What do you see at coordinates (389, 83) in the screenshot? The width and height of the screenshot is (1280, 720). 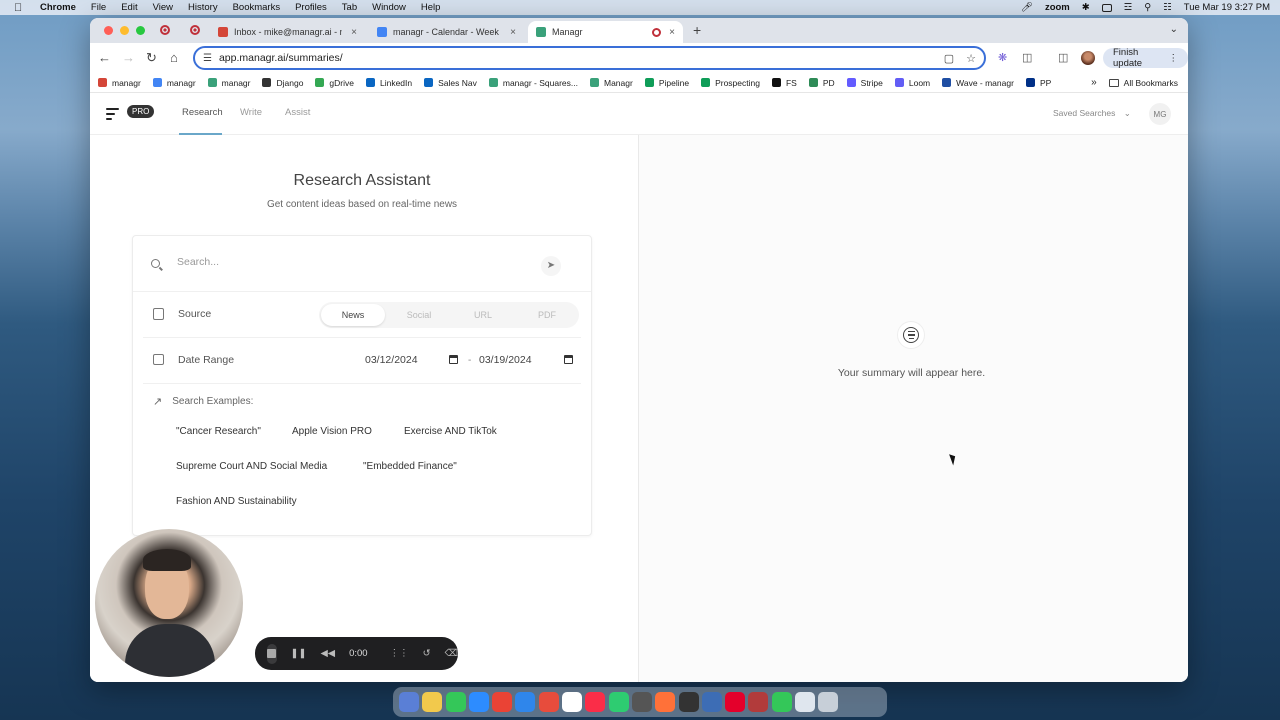 I see `bookmark-item: LinkedIn` at bounding box center [389, 83].